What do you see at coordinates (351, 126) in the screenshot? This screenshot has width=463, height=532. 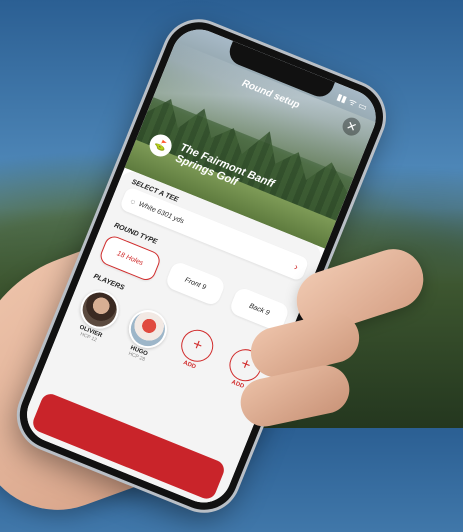 I see `close-icon: ✕` at bounding box center [351, 126].